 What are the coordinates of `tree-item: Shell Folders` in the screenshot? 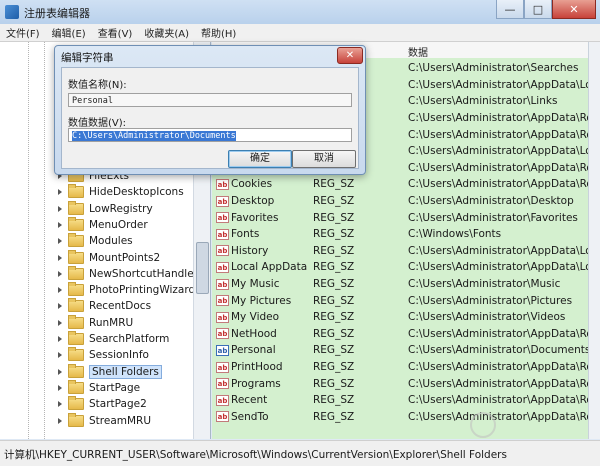 It's located at (110, 371).